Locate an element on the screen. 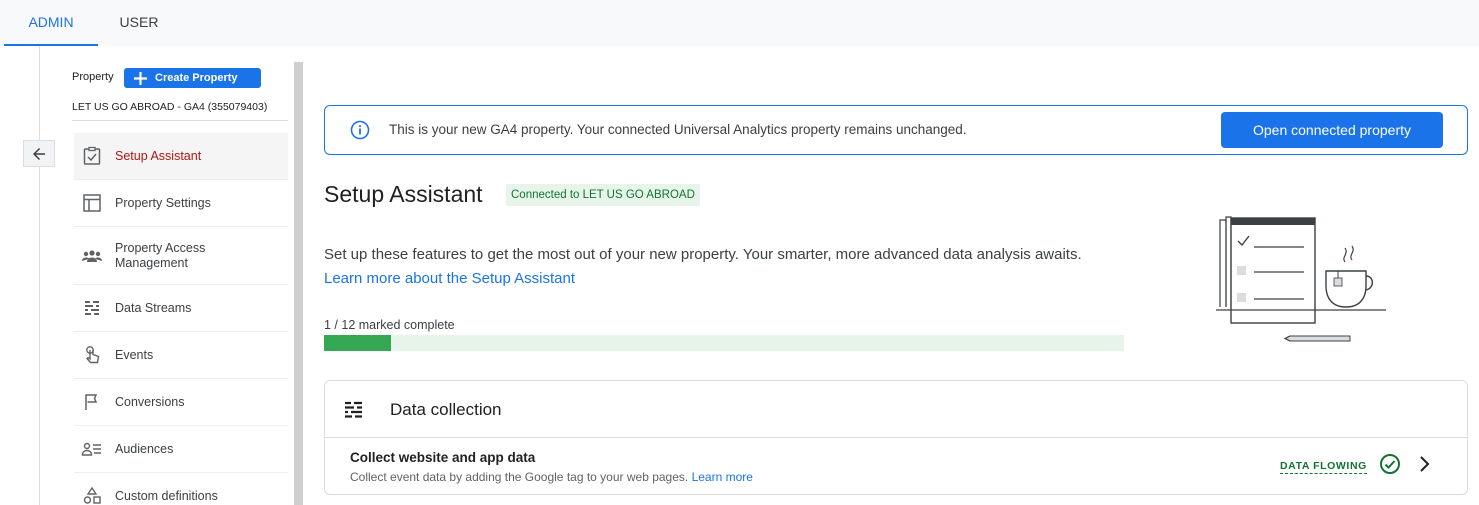 The height and width of the screenshot is (505, 1479). rail-divider is located at coordinates (39, 275).